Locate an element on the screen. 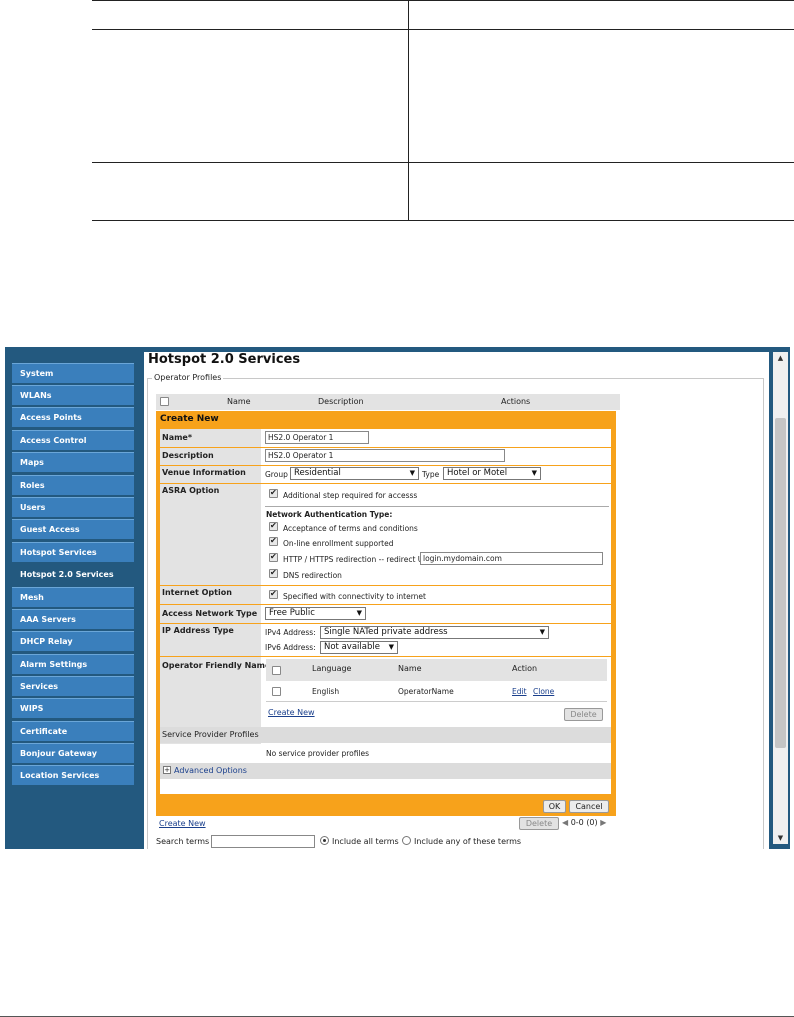  venue-label: Venue Information is located at coordinates (204, 472).